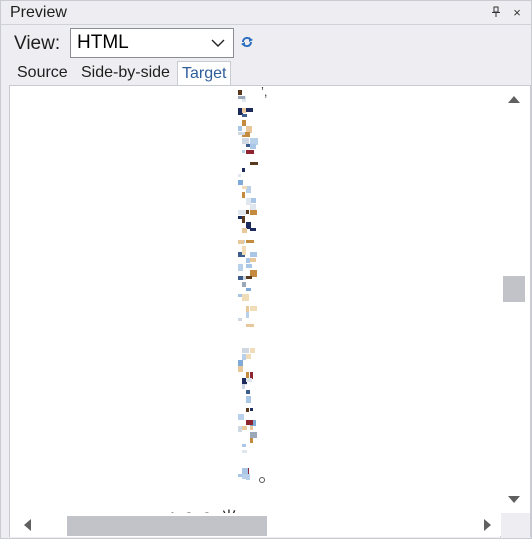  What do you see at coordinates (514, 99) in the screenshot?
I see `scroll-up-arrow-icon` at bounding box center [514, 99].